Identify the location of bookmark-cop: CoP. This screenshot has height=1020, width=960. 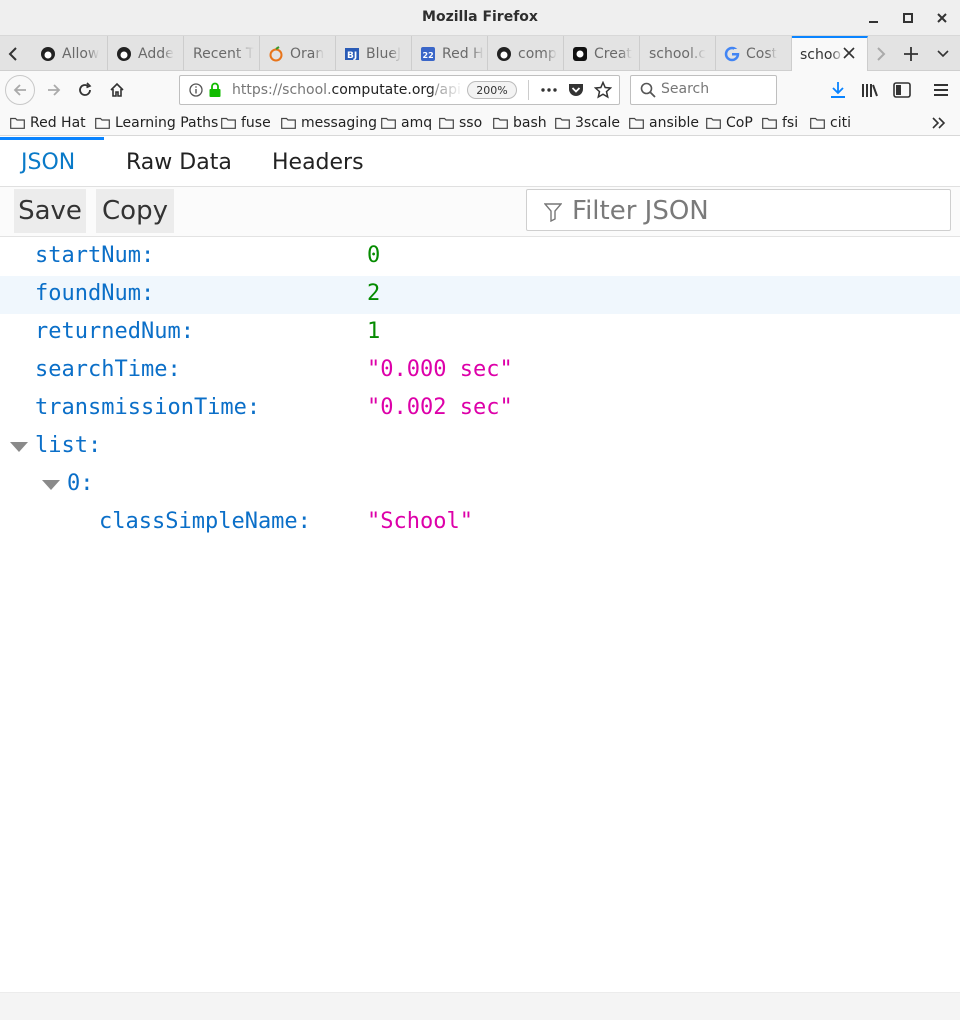
(729, 123).